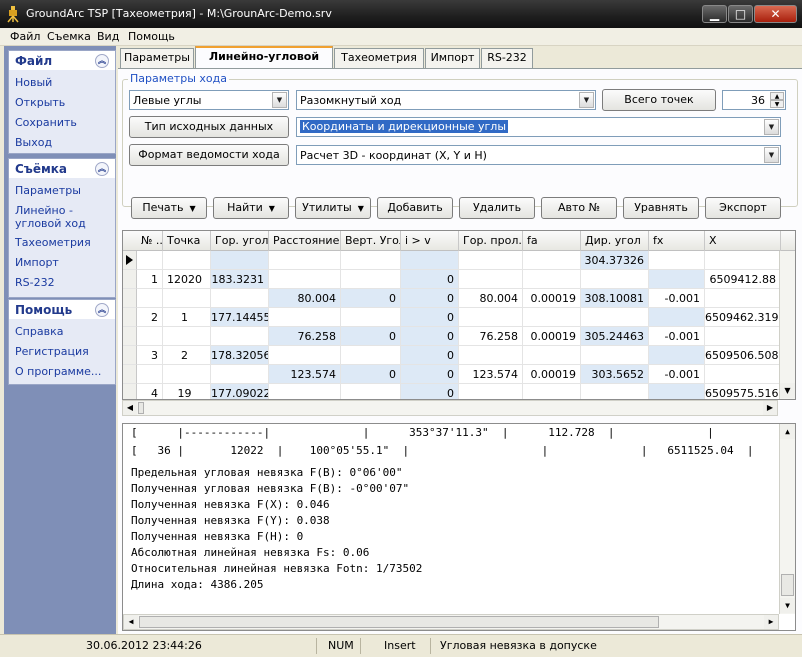 This screenshot has height=657, width=802. What do you see at coordinates (615, 374) in the screenshot?
I see `table-cell: 303.5652` at bounding box center [615, 374].